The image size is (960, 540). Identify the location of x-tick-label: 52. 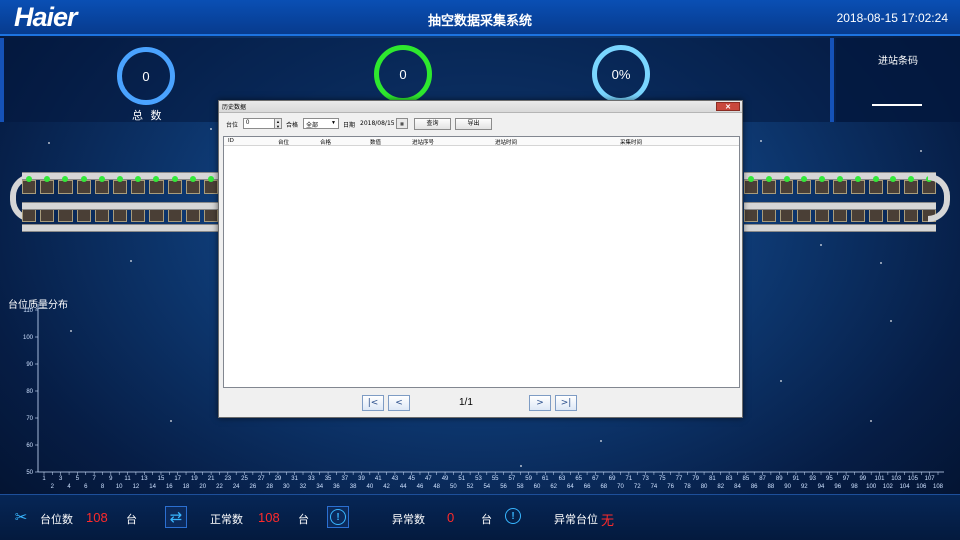
(470, 487).